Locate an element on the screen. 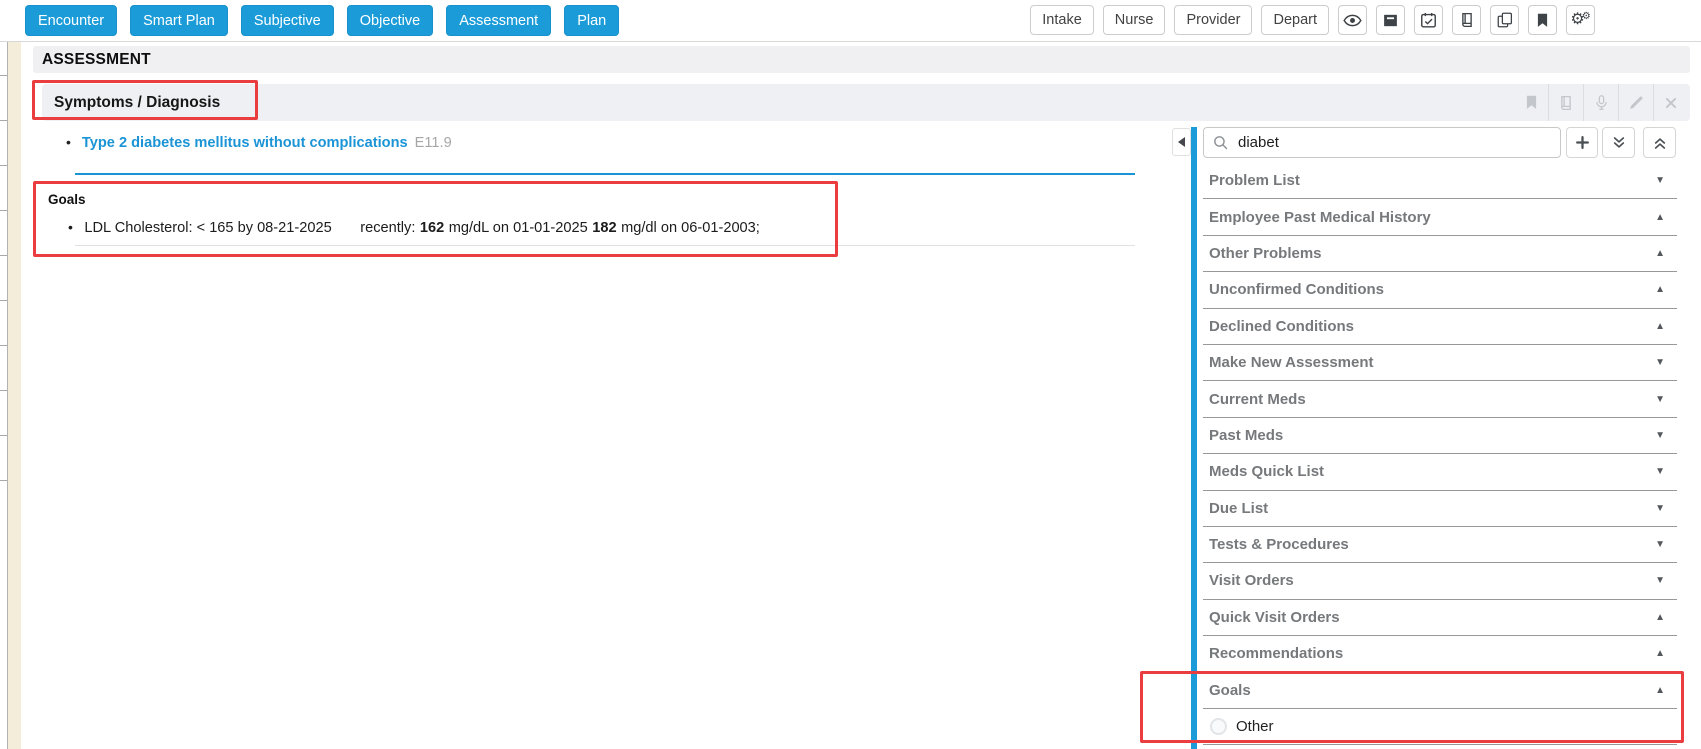 The image size is (1701, 749). add-button is located at coordinates (1582, 142).